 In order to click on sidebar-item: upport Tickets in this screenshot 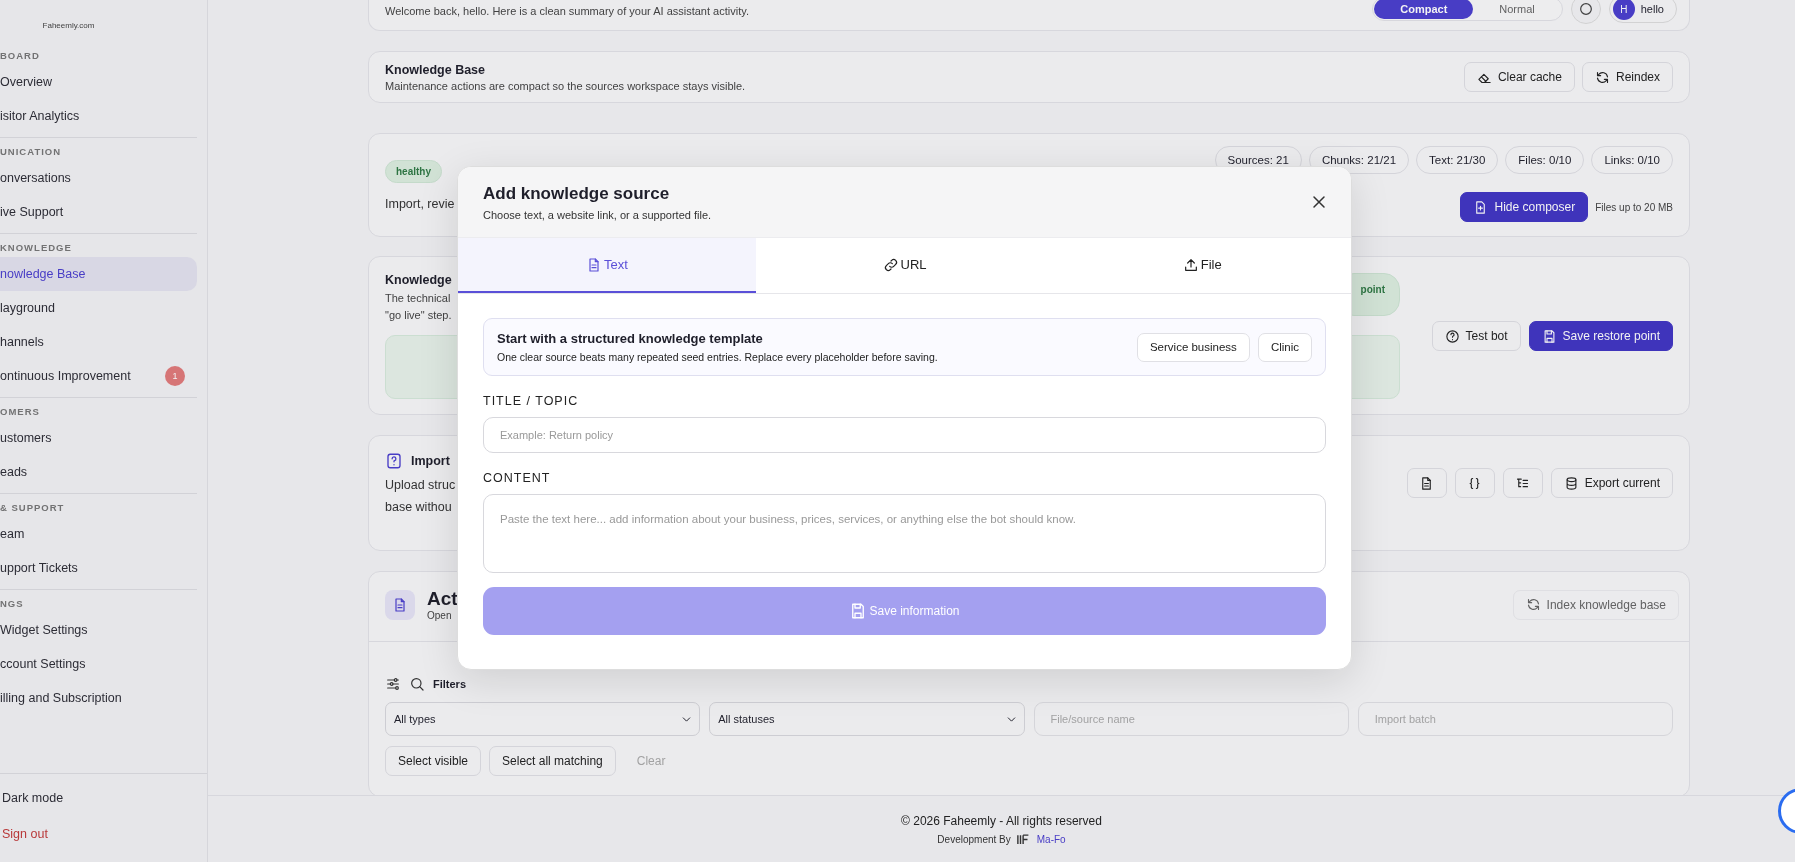, I will do `click(98, 568)`.